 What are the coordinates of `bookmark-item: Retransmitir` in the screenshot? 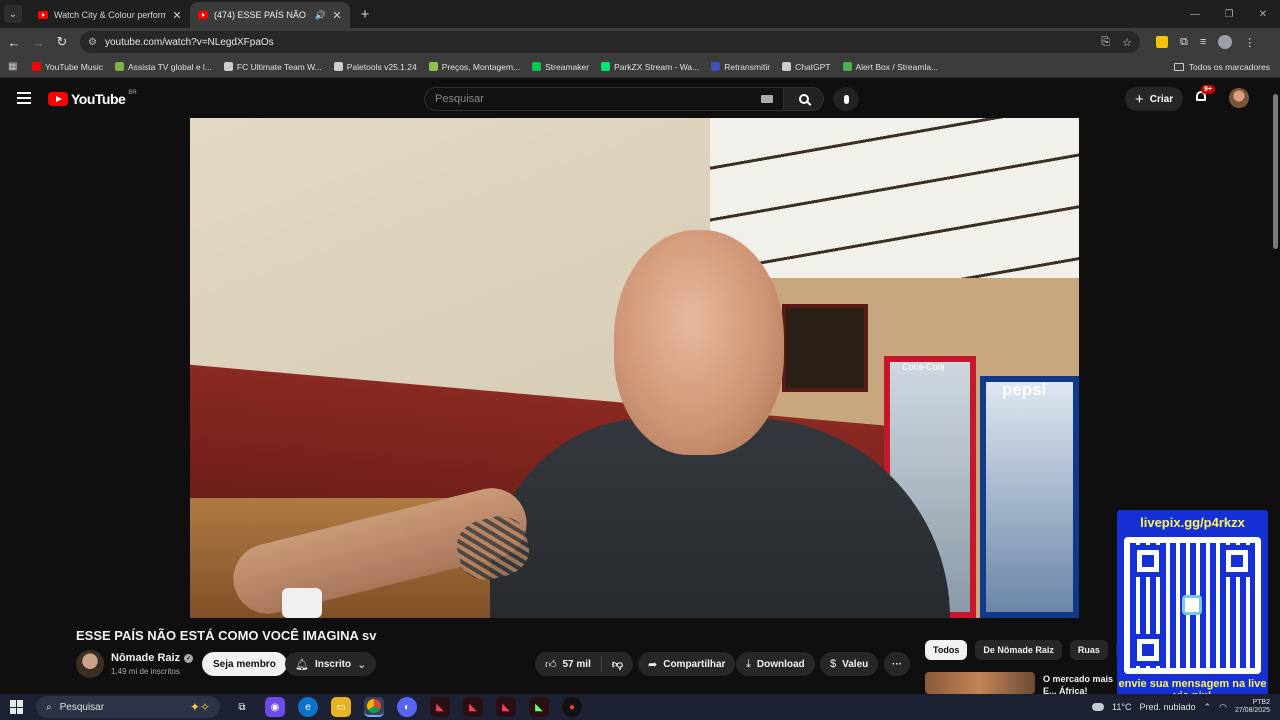 It's located at (740, 67).